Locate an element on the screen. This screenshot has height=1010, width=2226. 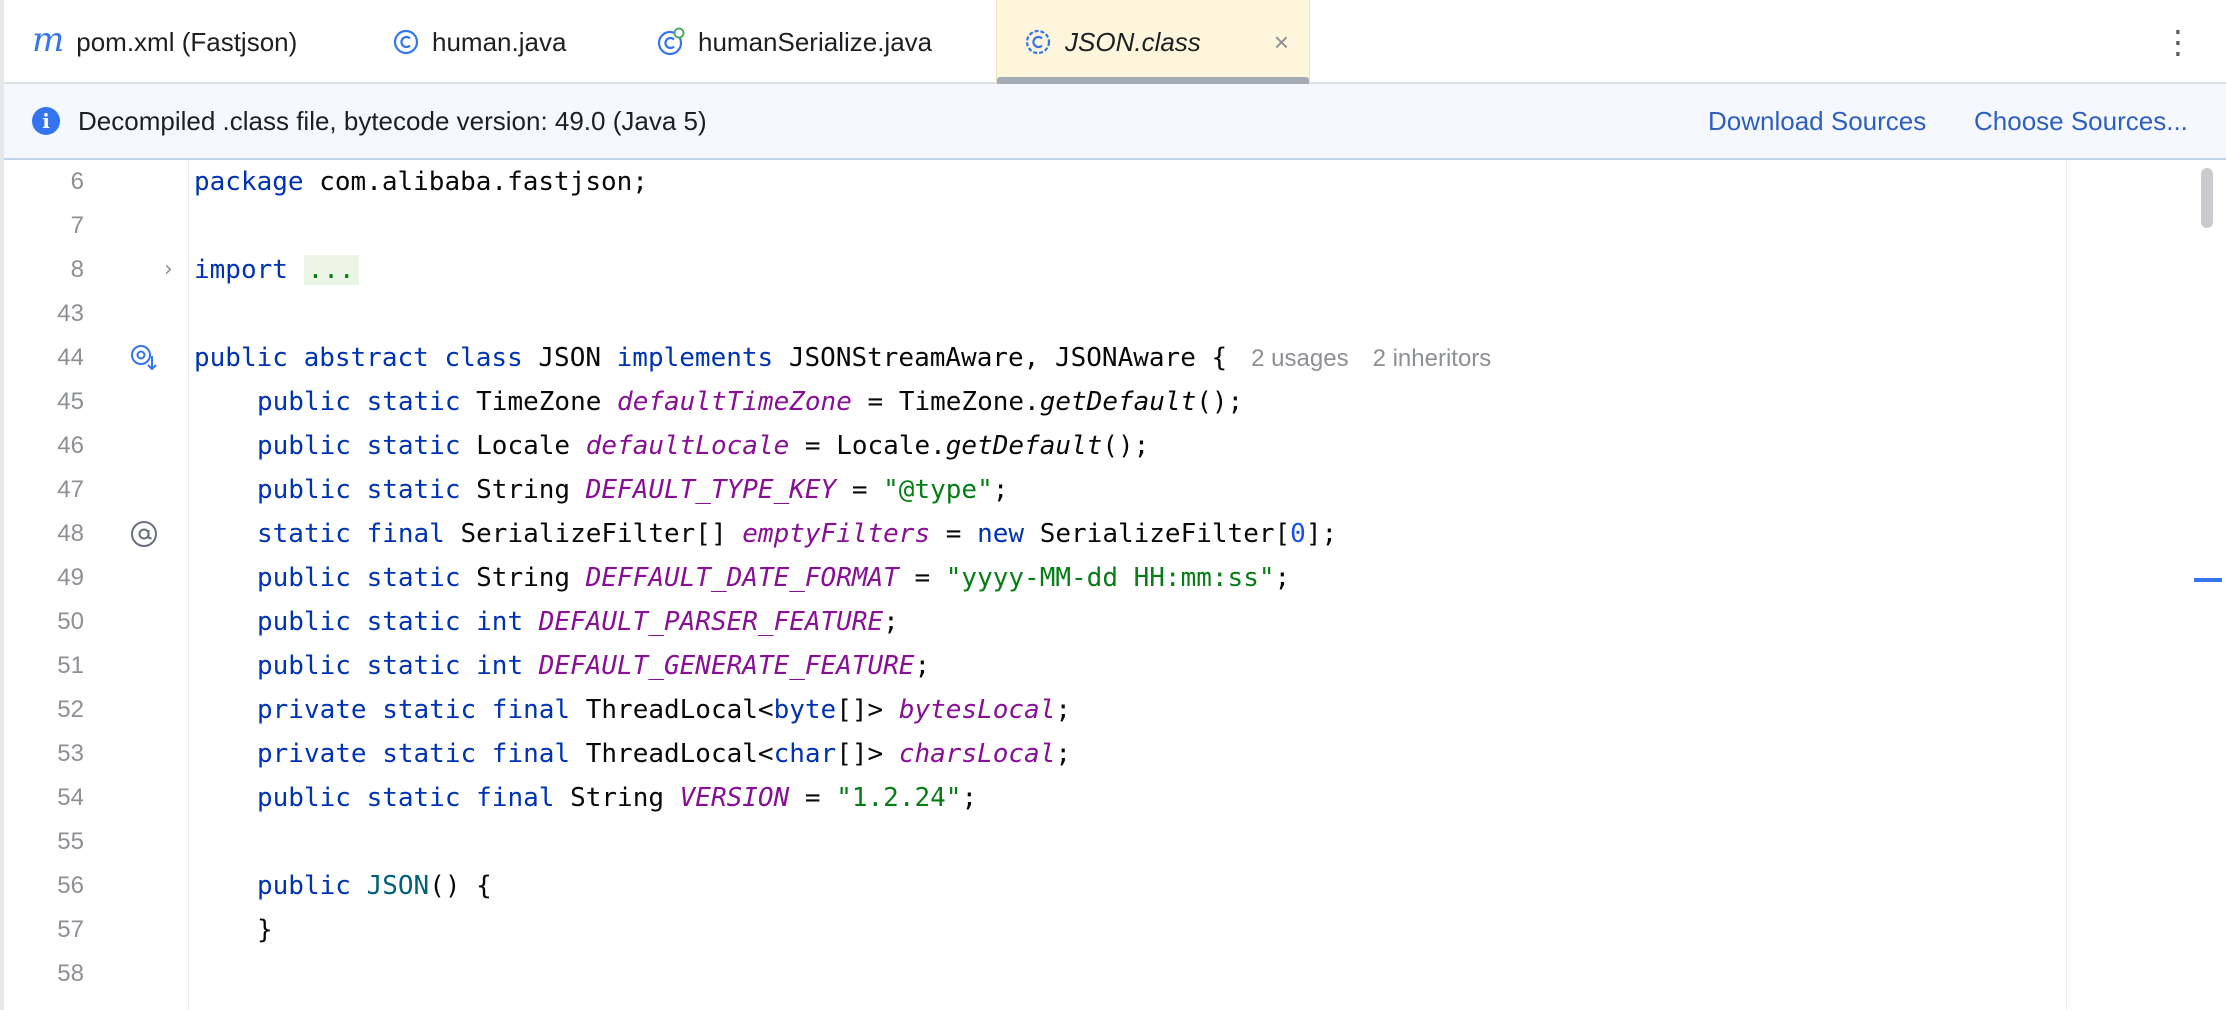
field-name: defaultLocale is located at coordinates (687, 446).